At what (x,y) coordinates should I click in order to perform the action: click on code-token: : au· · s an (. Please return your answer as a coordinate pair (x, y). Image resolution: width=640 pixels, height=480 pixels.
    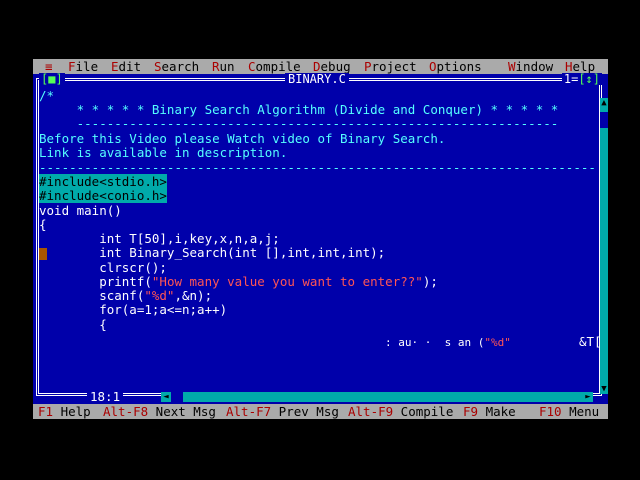
    Looking at the image, I should click on (435, 342).